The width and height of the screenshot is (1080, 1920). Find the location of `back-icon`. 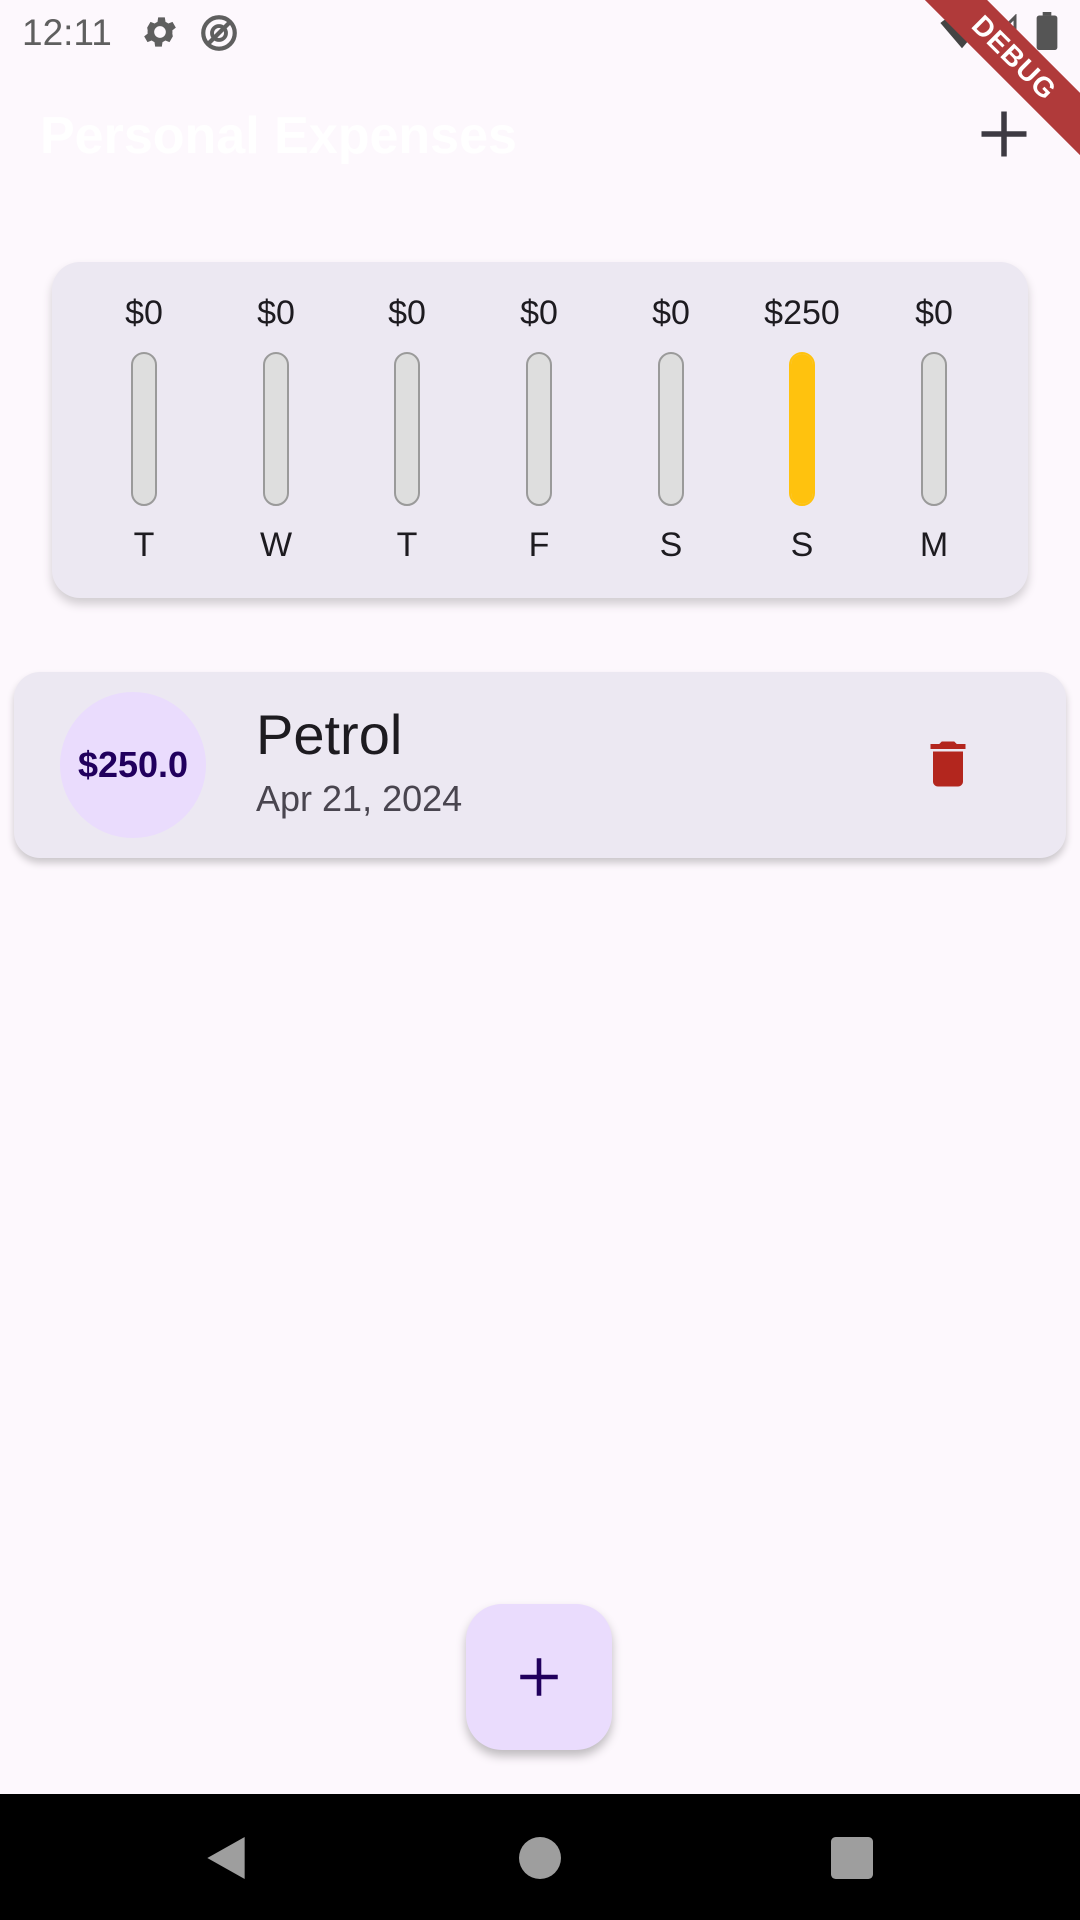

back-icon is located at coordinates (226, 1858).